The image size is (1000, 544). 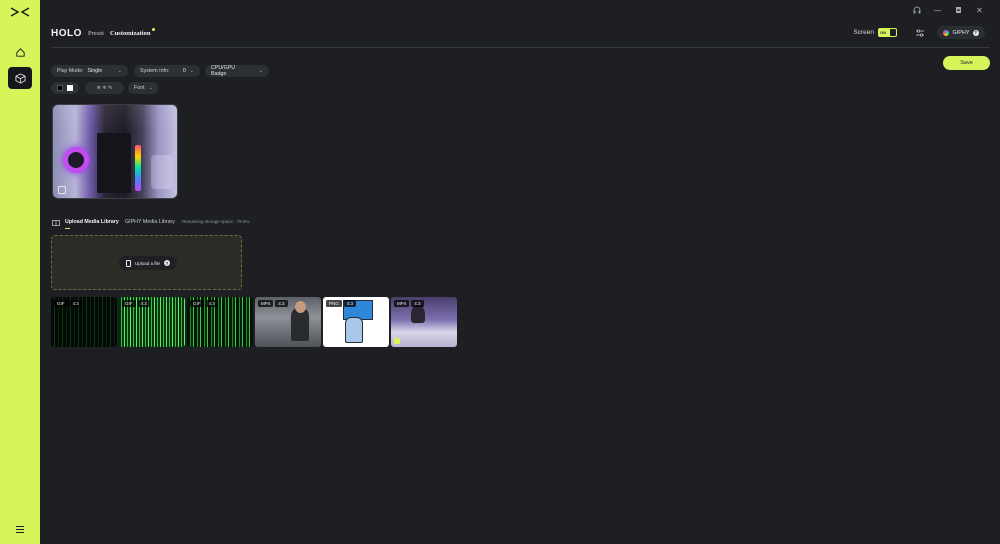 I want to click on font-dropdown: Font ⌄, so click(x=143, y=88).